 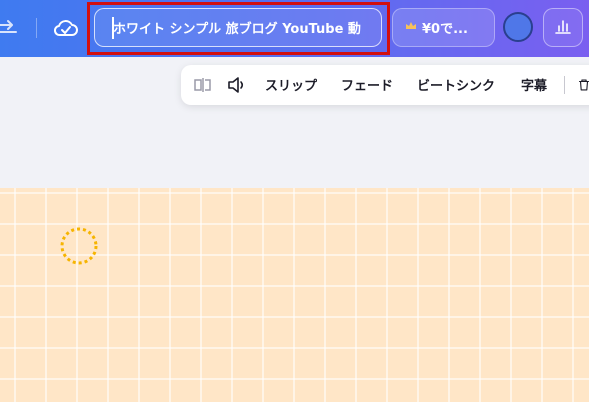 What do you see at coordinates (238, 28) in the screenshot?
I see `title-highlight-box` at bounding box center [238, 28].